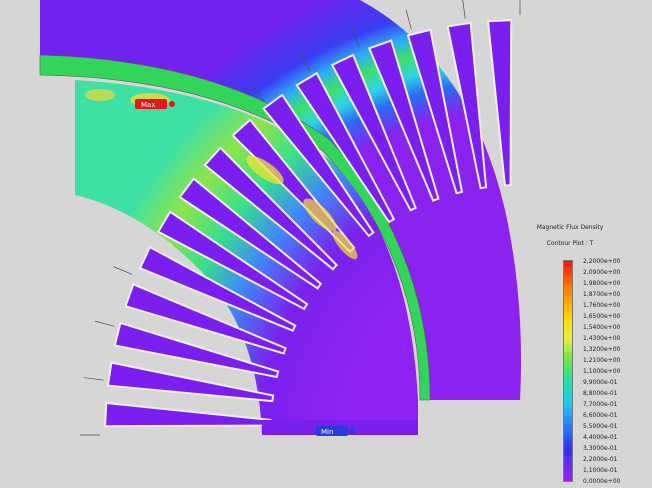 The width and height of the screenshot is (652, 488). Describe the element at coordinates (602, 349) in the screenshot. I see `legend-tick-label: 1,3200e+00` at that location.